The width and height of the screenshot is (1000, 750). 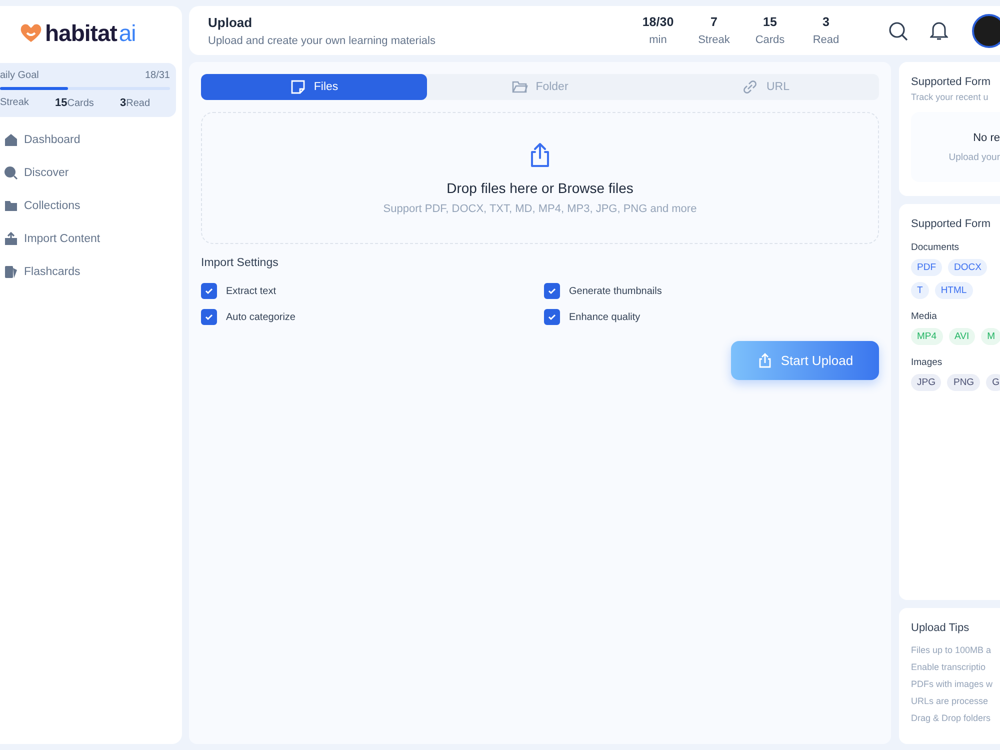 I want to click on empty-hint: Upload your, so click(x=974, y=157).